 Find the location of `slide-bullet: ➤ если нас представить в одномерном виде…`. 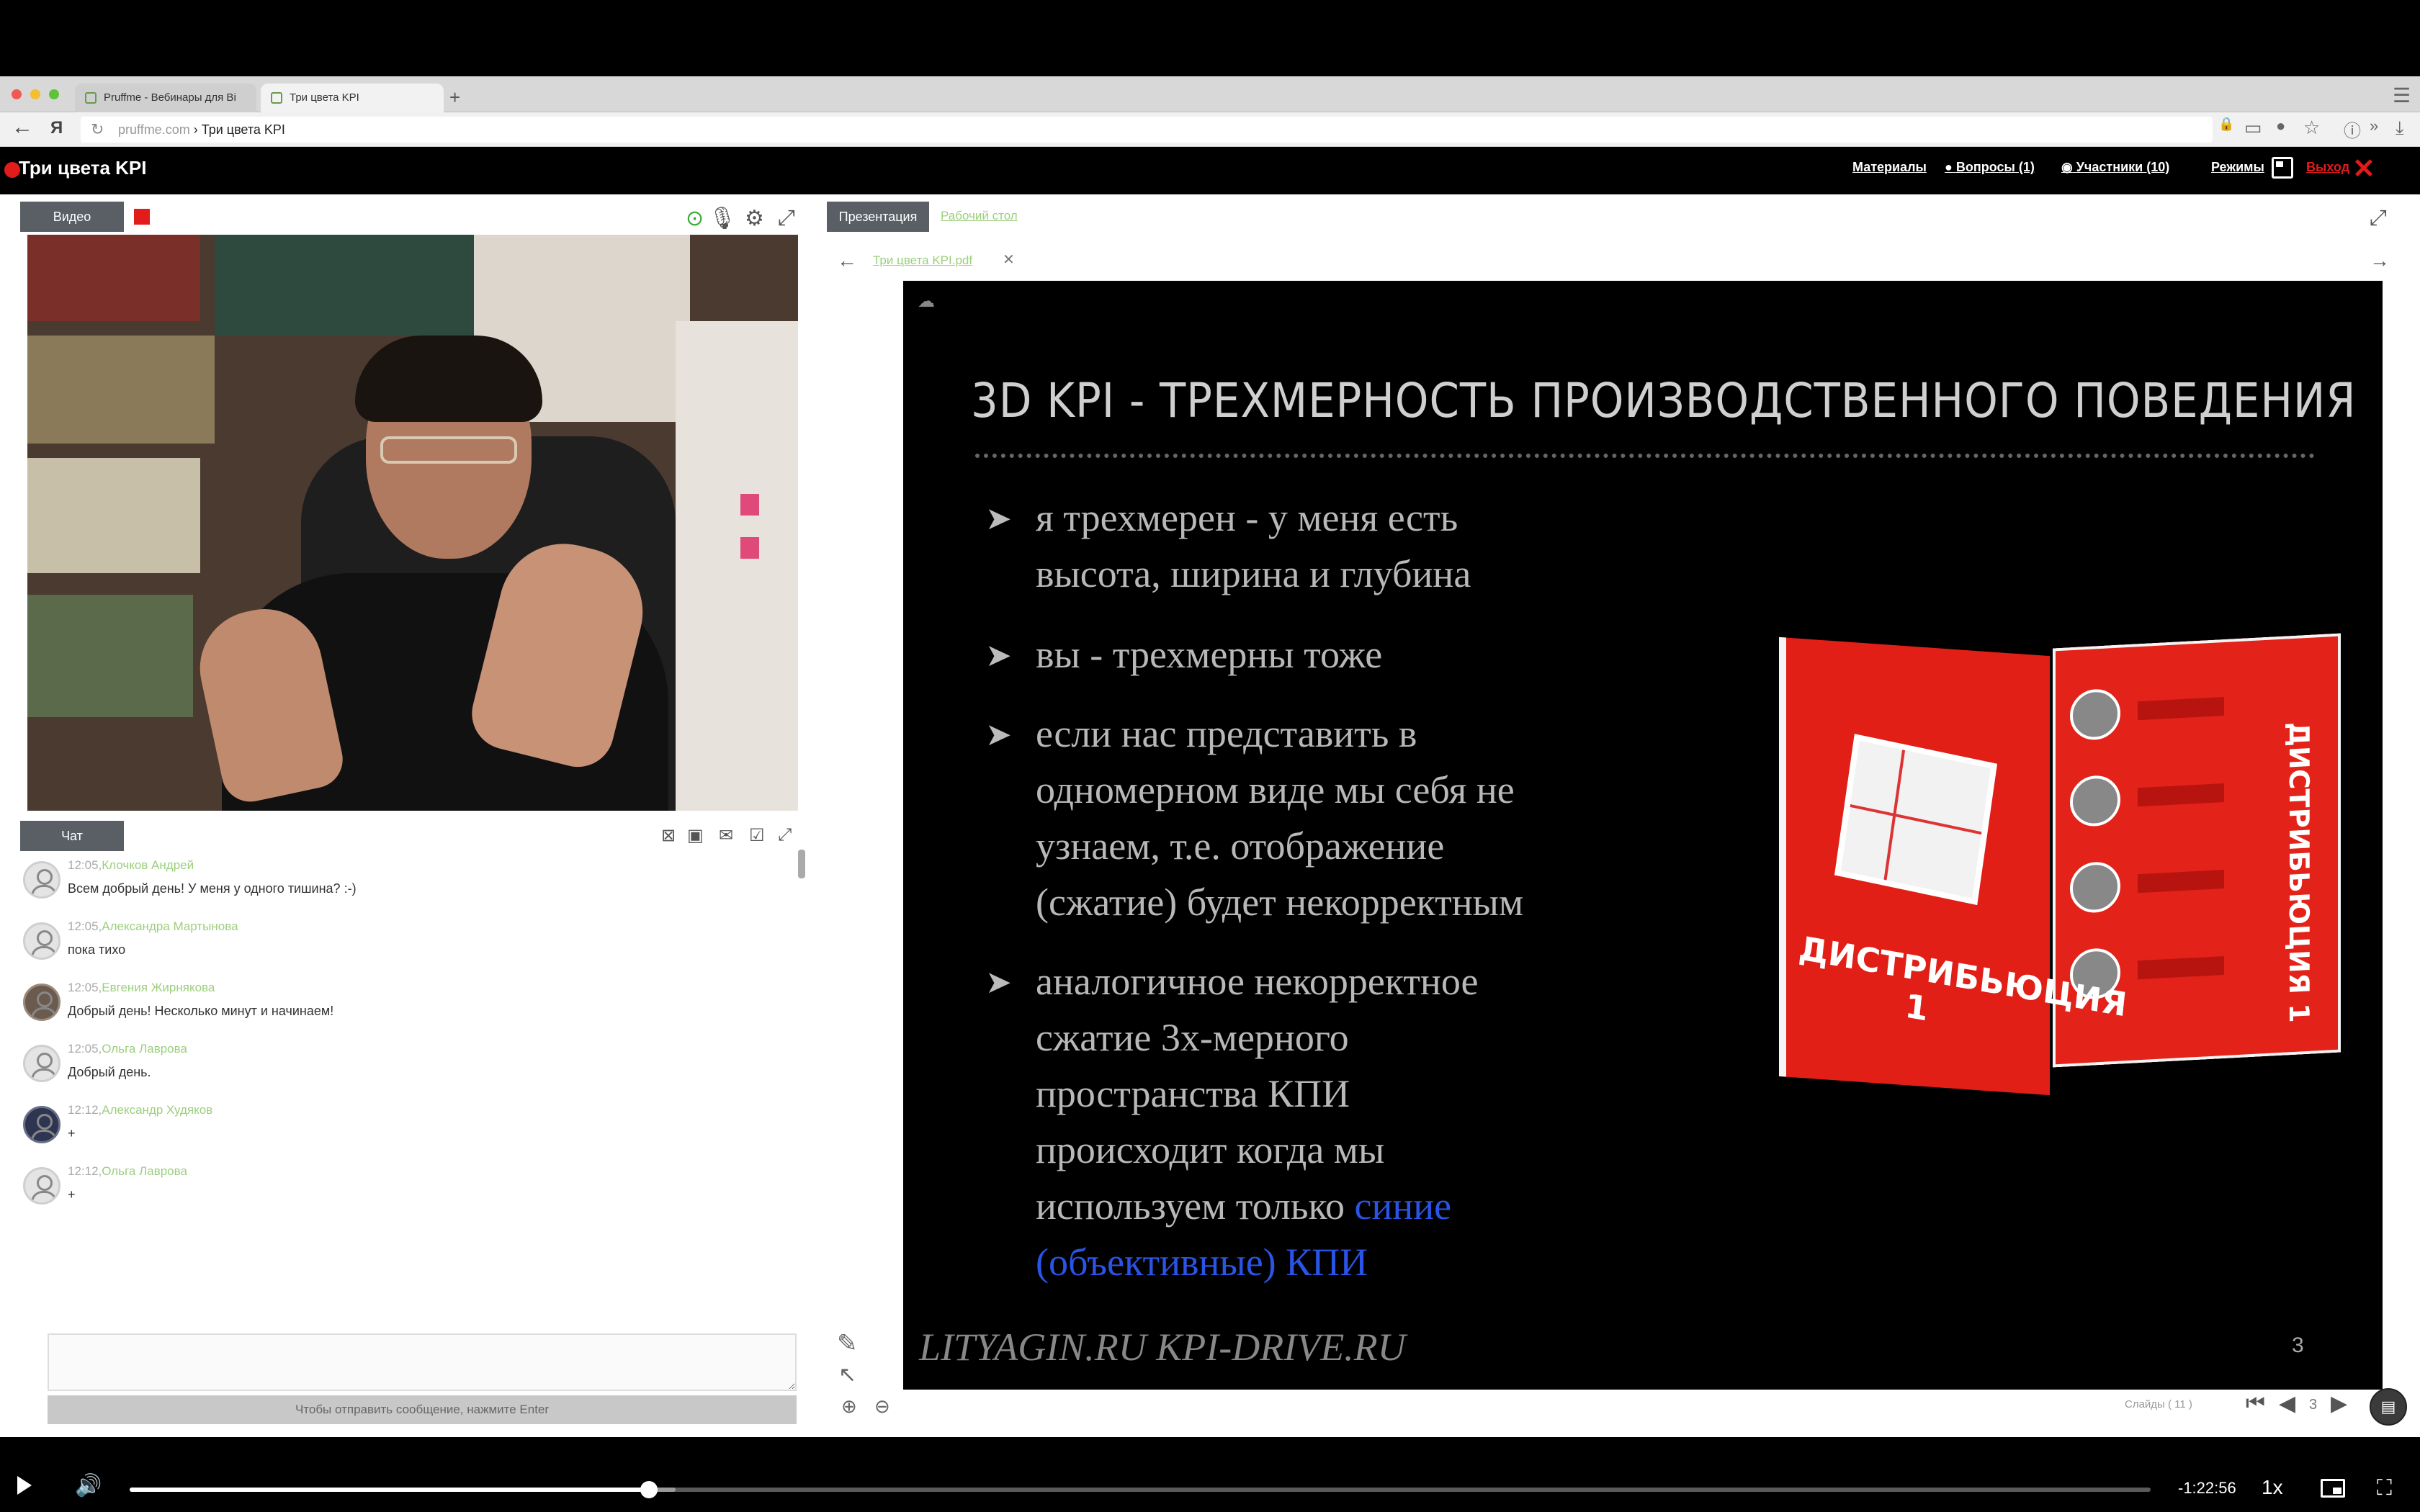

slide-bullet: ➤ если нас представить в одномерном виде… is located at coordinates (1254, 818).